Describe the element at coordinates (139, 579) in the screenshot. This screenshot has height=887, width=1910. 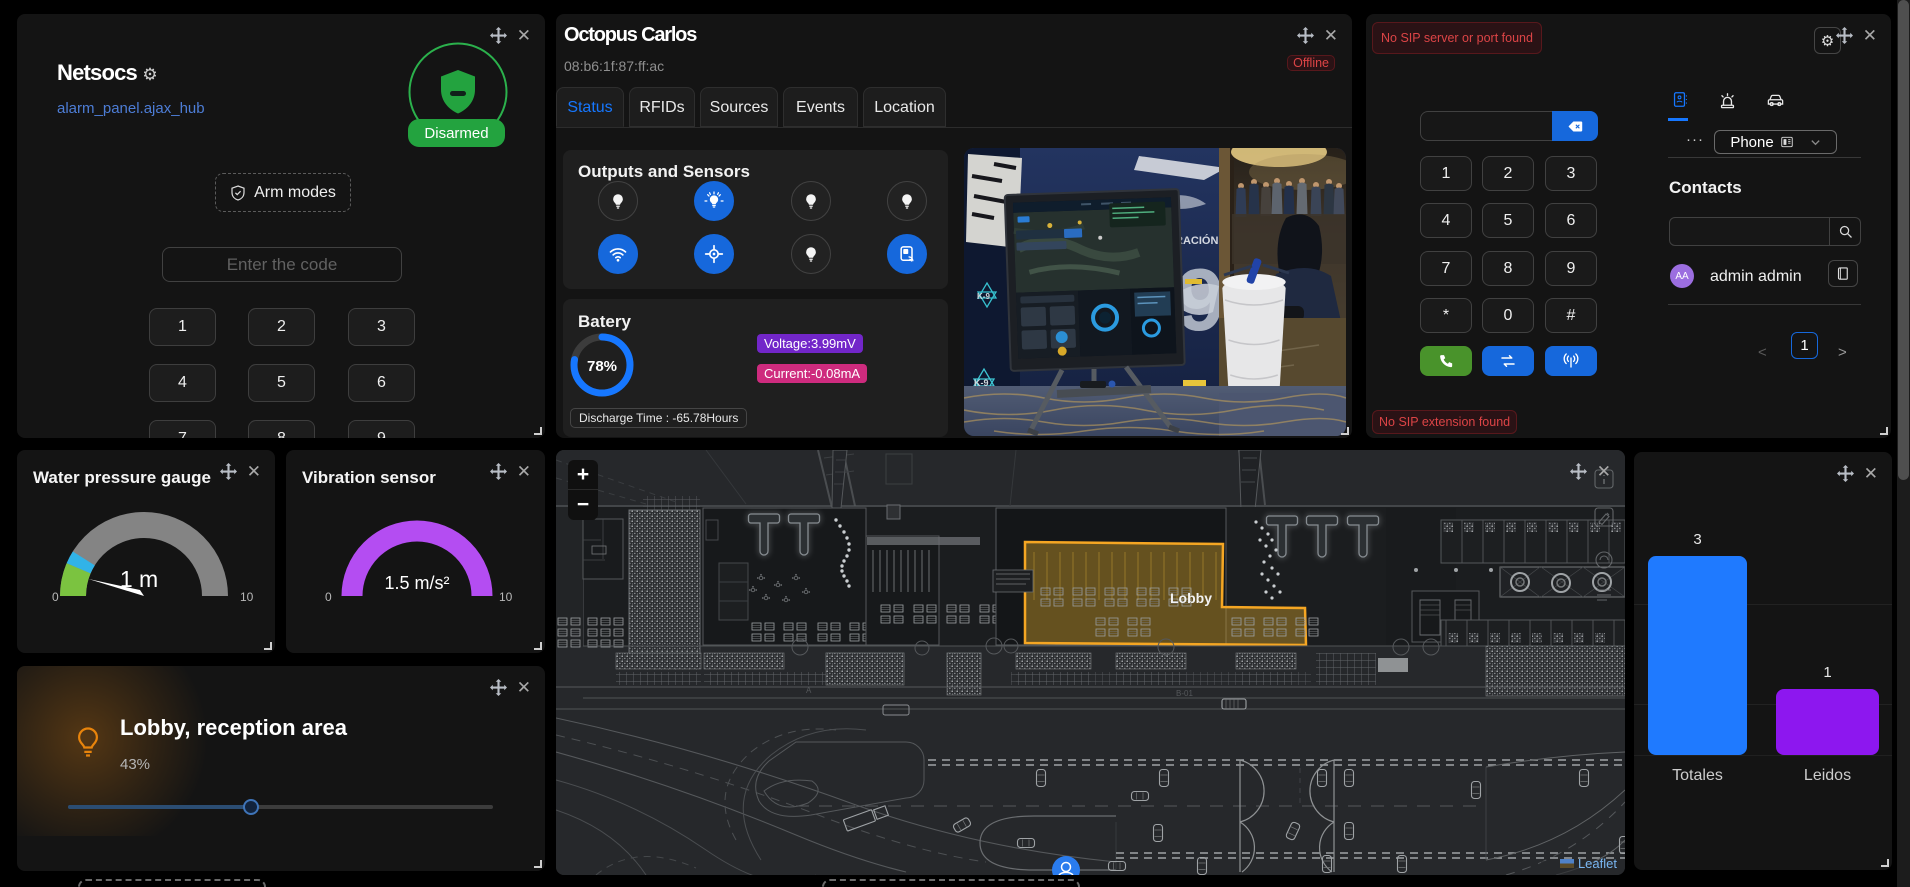
I see `svg-text: 1 m` at that location.